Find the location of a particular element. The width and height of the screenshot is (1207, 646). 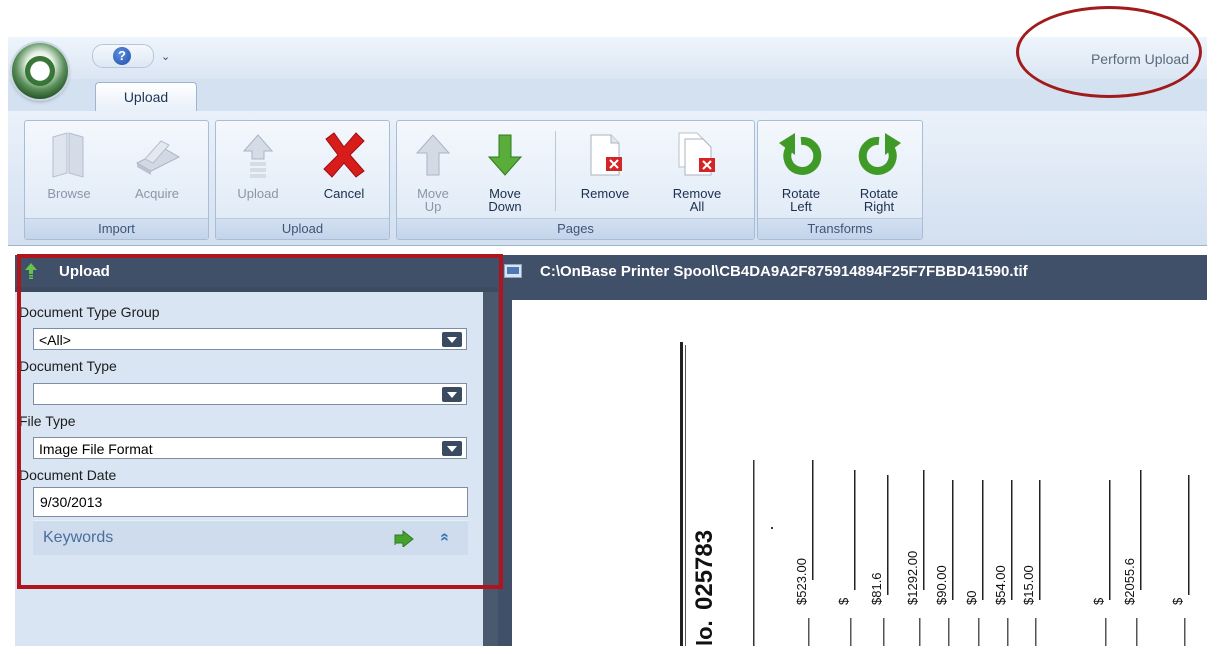

receipt-amount: $81.6 is located at coordinates (876, 588).